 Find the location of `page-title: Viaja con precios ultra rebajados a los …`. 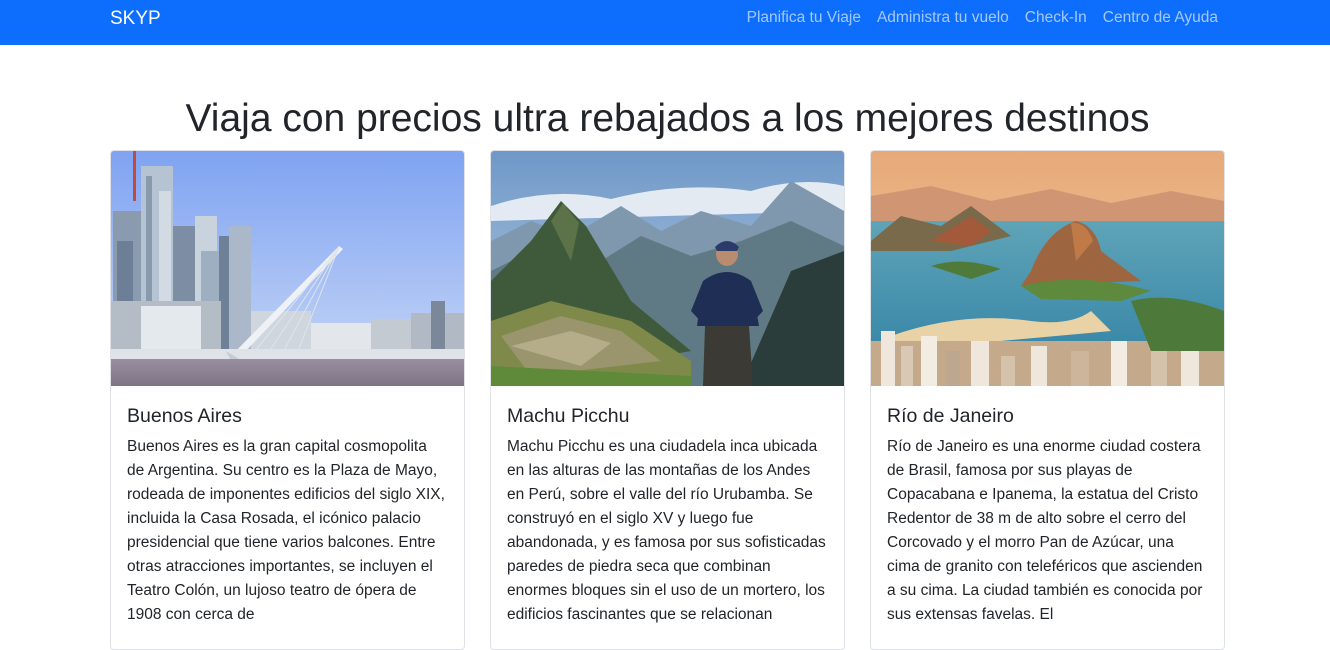

page-title: Viaja con precios ultra rebajados a los … is located at coordinates (667, 118).